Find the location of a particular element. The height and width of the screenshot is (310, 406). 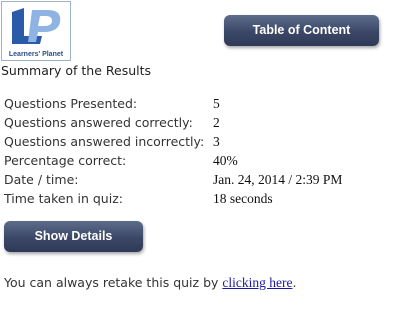

result-value: 5 is located at coordinates (216, 103).